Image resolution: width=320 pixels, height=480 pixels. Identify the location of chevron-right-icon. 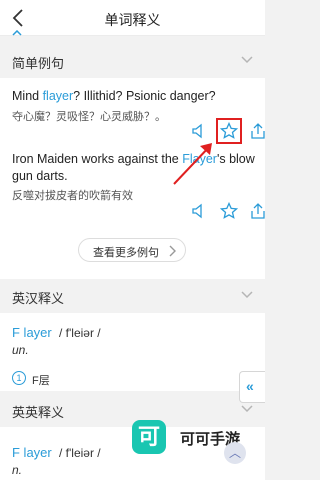
(172, 251).